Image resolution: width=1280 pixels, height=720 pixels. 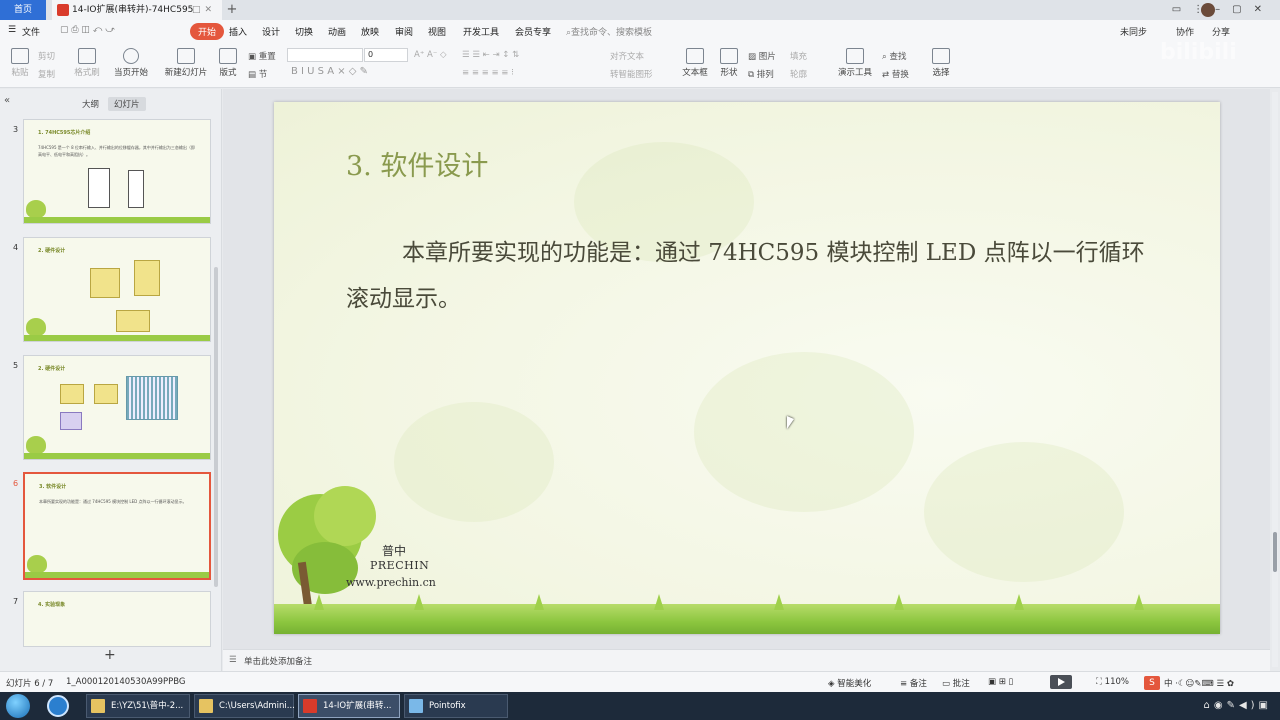 I want to click on present-tools-button: 演示工具, so click(x=855, y=63).